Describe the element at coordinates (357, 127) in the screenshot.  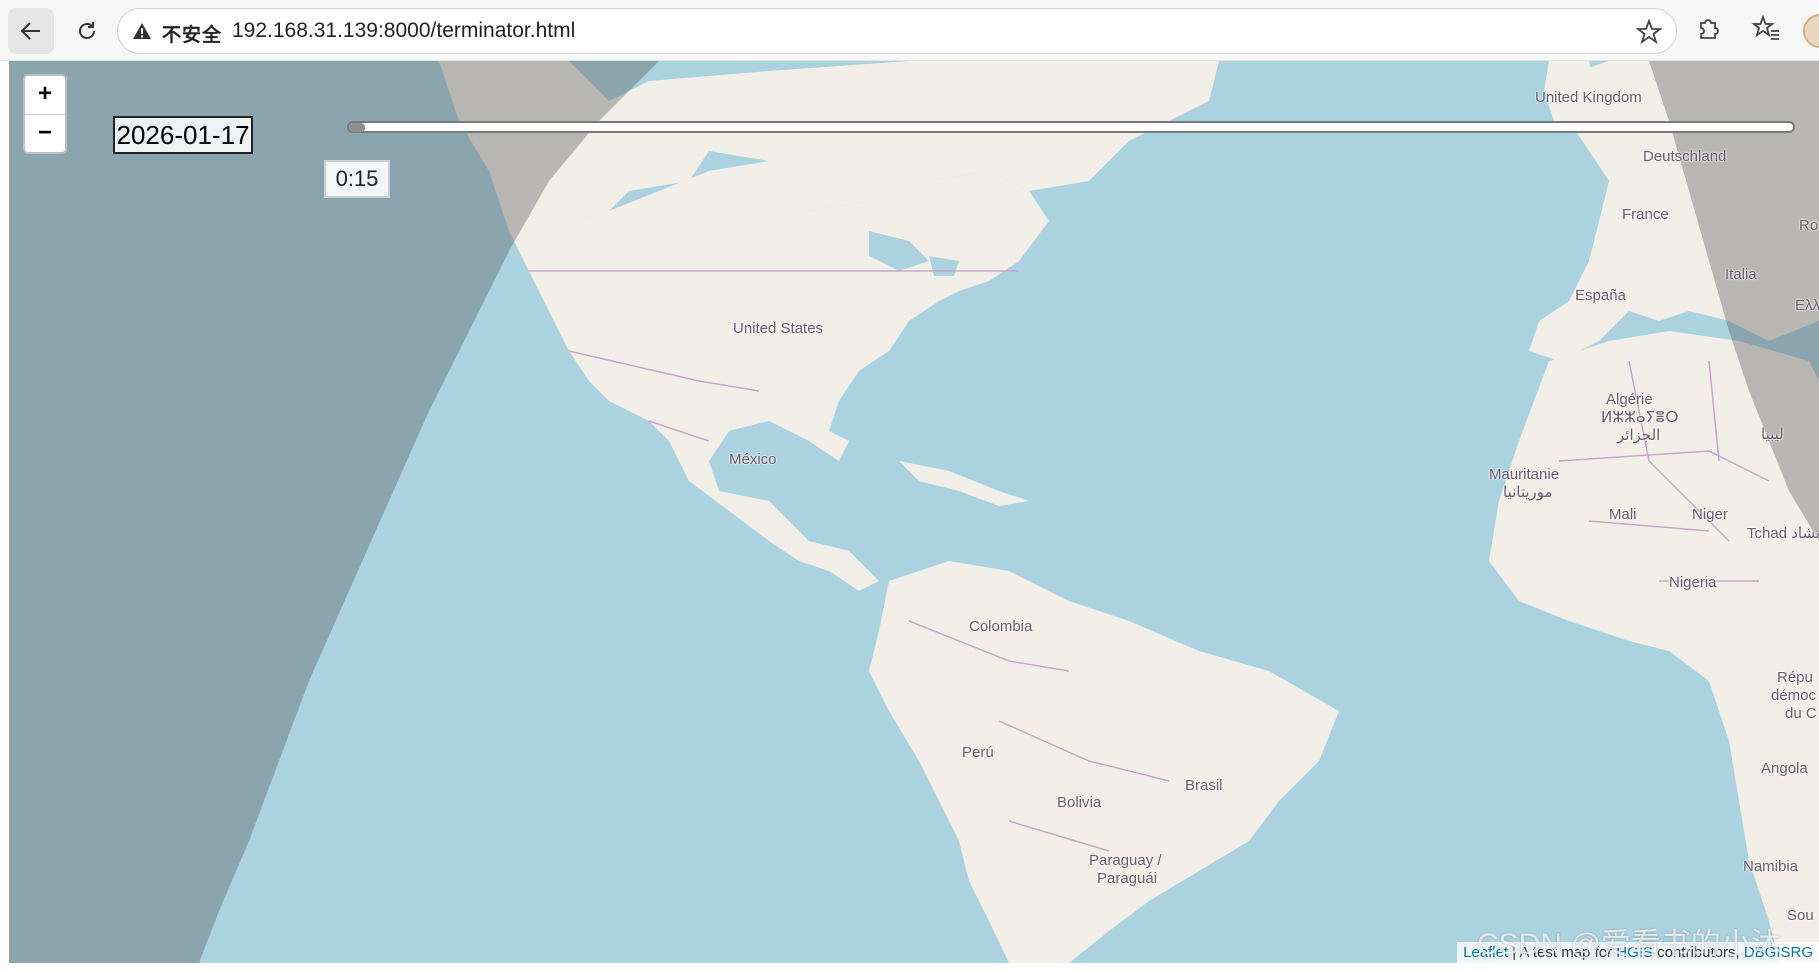
I see `time-slider-thumb` at that location.